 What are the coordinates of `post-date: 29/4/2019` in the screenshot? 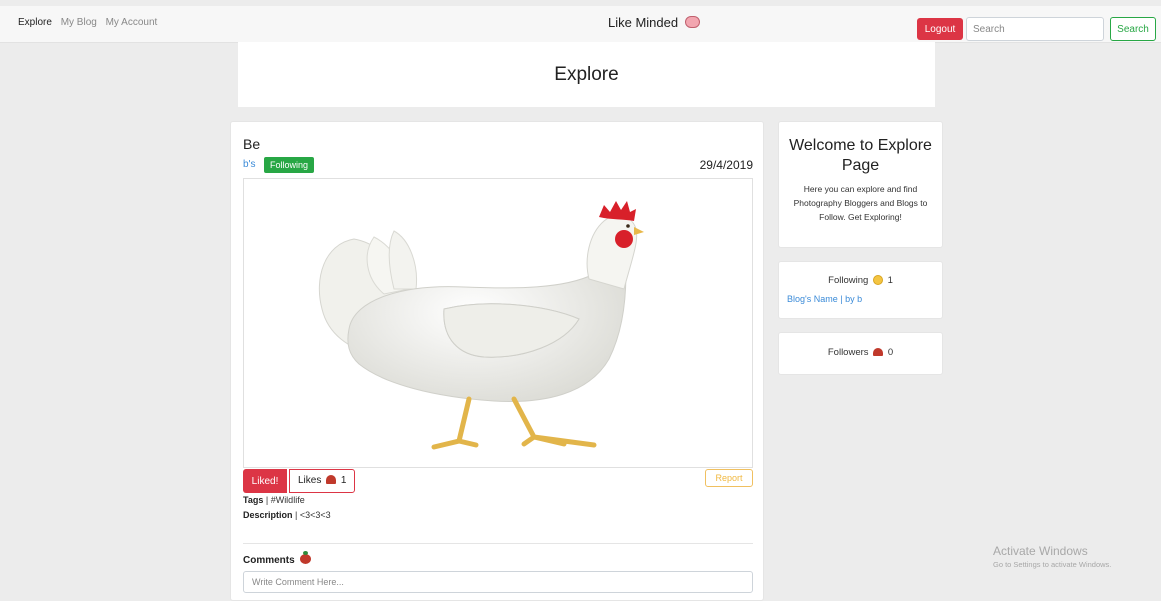 It's located at (726, 165).